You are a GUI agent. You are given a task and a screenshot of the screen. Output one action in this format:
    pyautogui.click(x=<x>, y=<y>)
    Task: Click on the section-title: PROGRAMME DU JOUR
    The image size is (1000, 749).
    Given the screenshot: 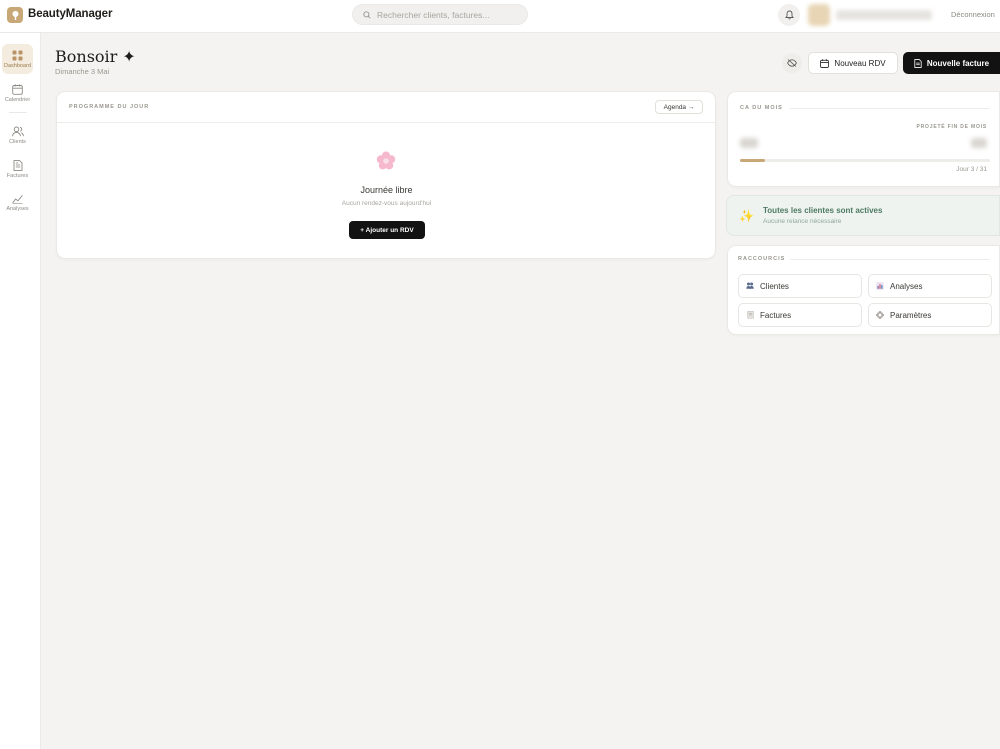 What is the action you would take?
    pyautogui.click(x=109, y=107)
    